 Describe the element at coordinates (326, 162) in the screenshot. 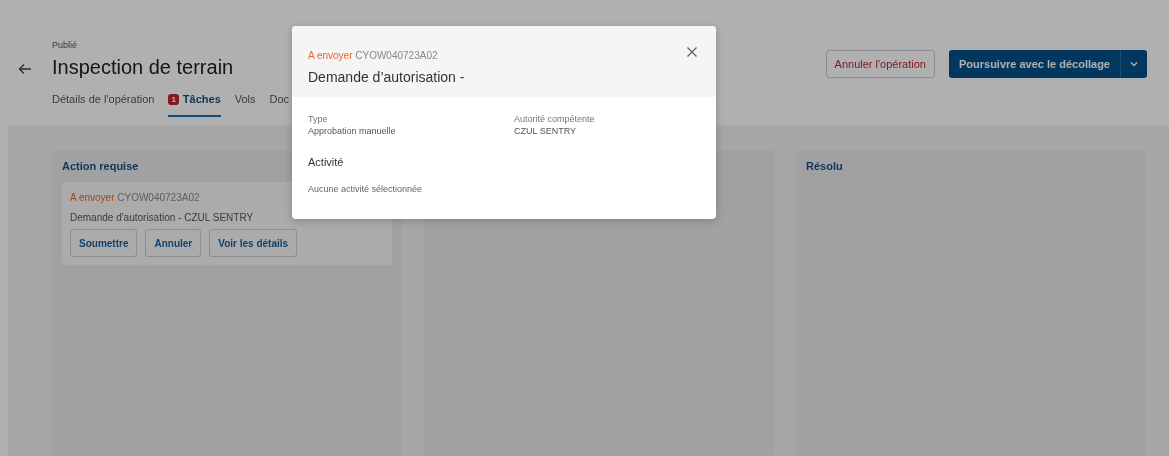

I see `section-title: Activité` at that location.